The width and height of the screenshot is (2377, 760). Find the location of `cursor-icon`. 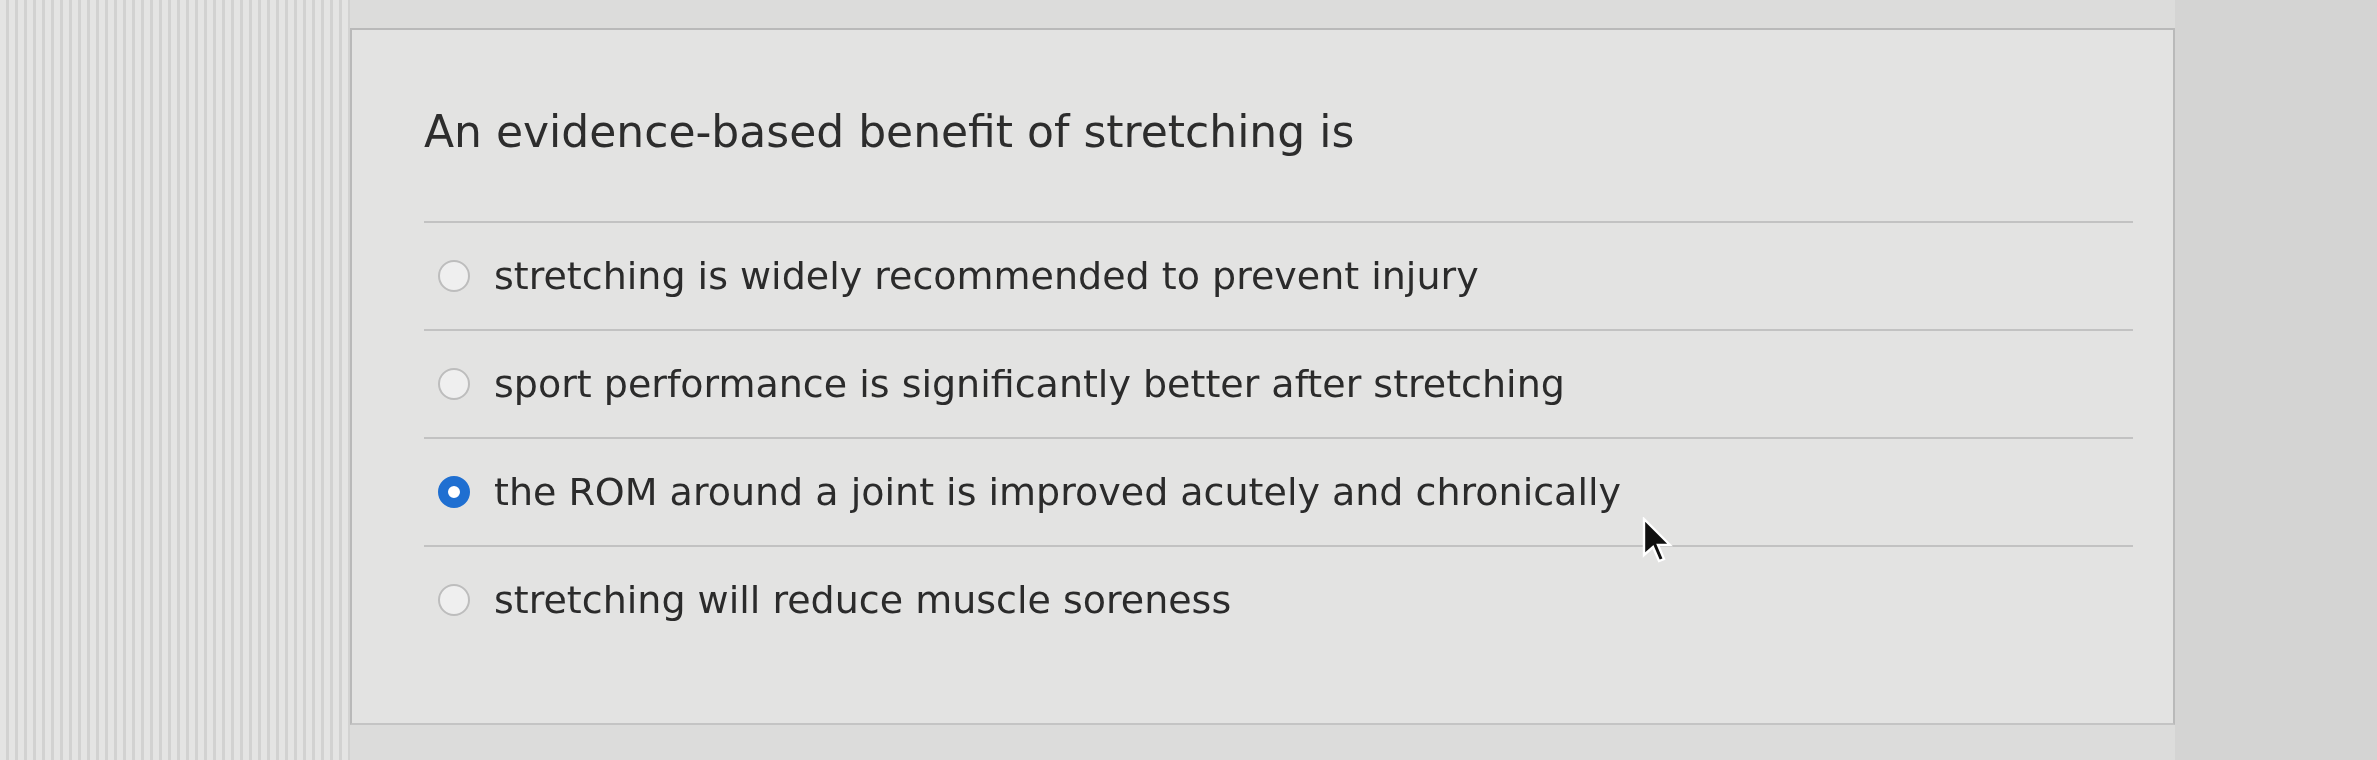

cursor-icon is located at coordinates (1658, 541).